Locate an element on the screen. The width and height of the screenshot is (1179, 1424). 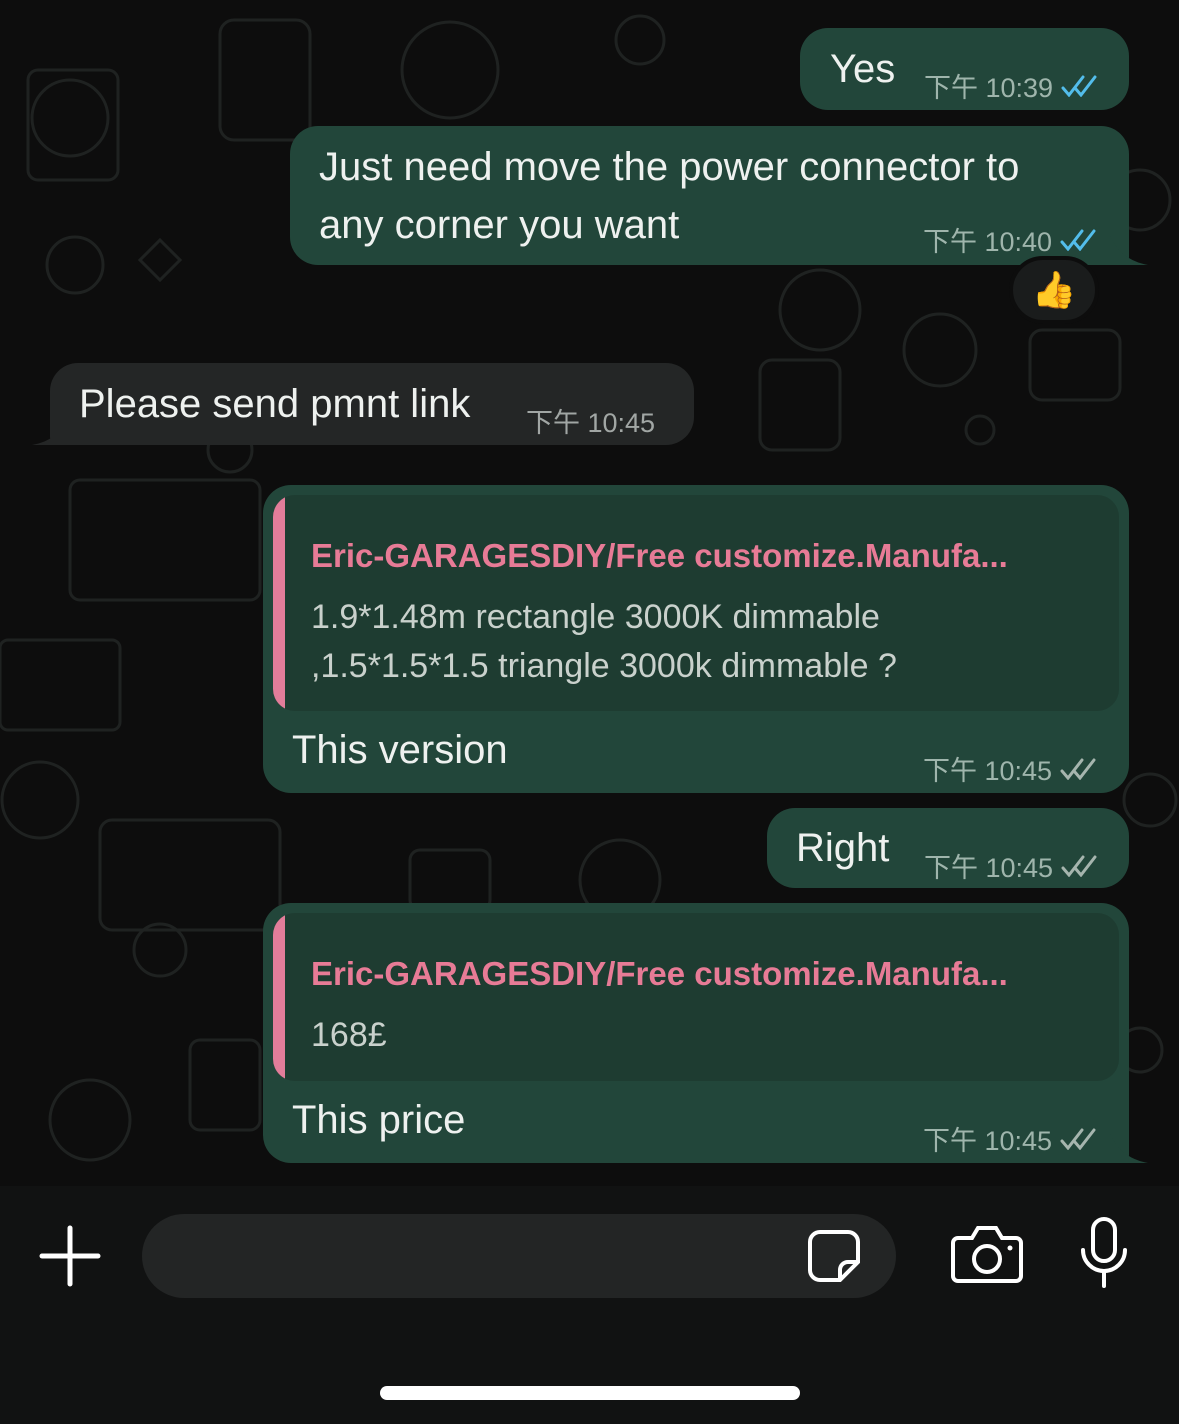
message-bubble: Right 下午 10:45 is located at coordinates (948, 848).